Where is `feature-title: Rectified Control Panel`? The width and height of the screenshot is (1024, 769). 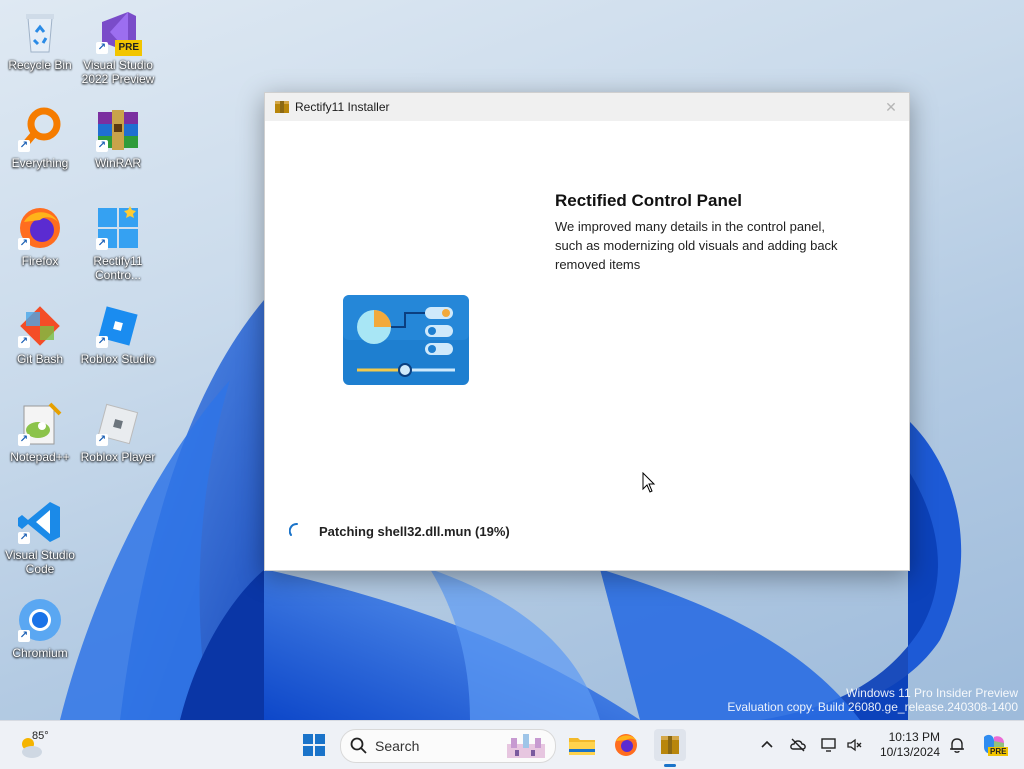
feature-title: Rectified Control Panel is located at coordinates (649, 200).